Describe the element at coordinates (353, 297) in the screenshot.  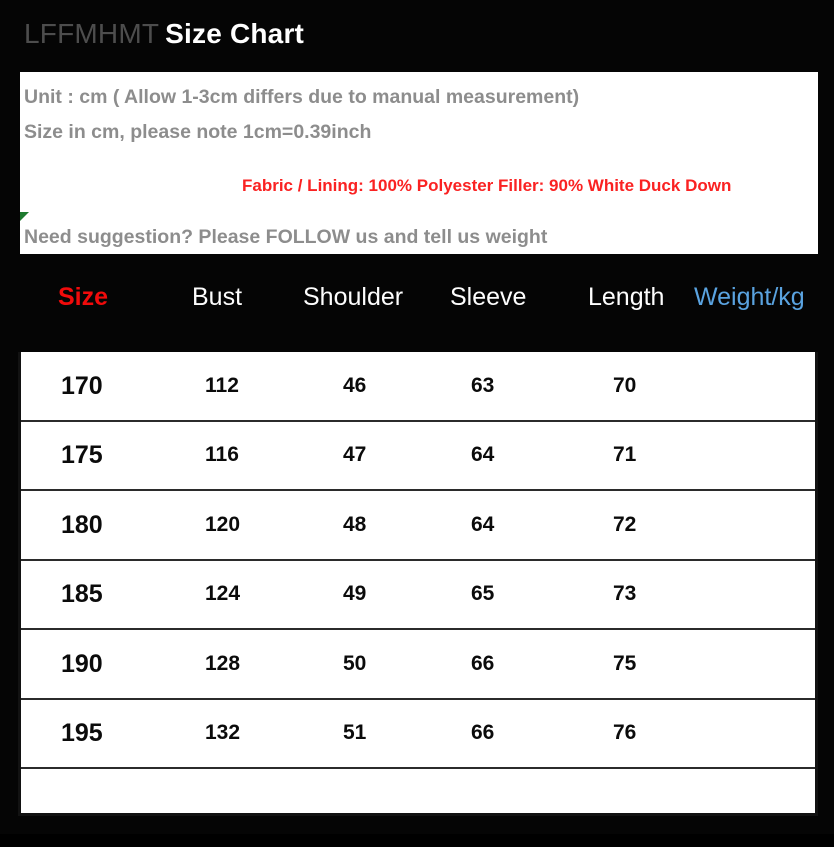
I see `column-header-shoulder: Shoulder` at that location.